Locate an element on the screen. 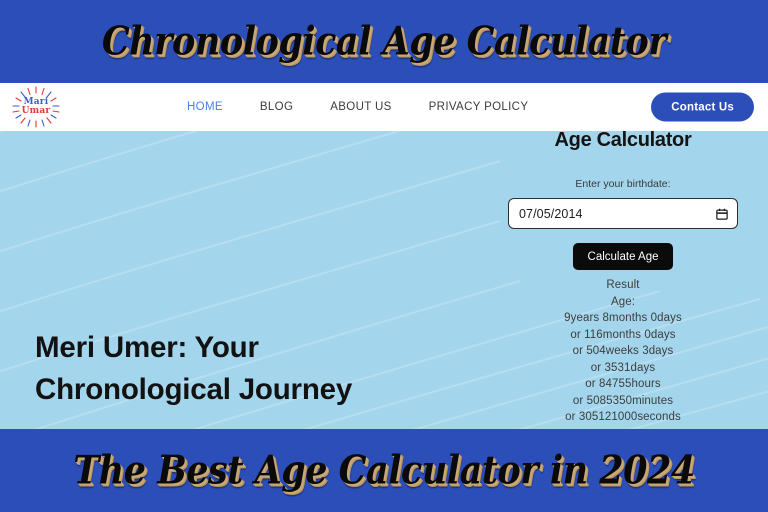 The height and width of the screenshot is (512, 768). result-heading: Result is located at coordinates (623, 285).